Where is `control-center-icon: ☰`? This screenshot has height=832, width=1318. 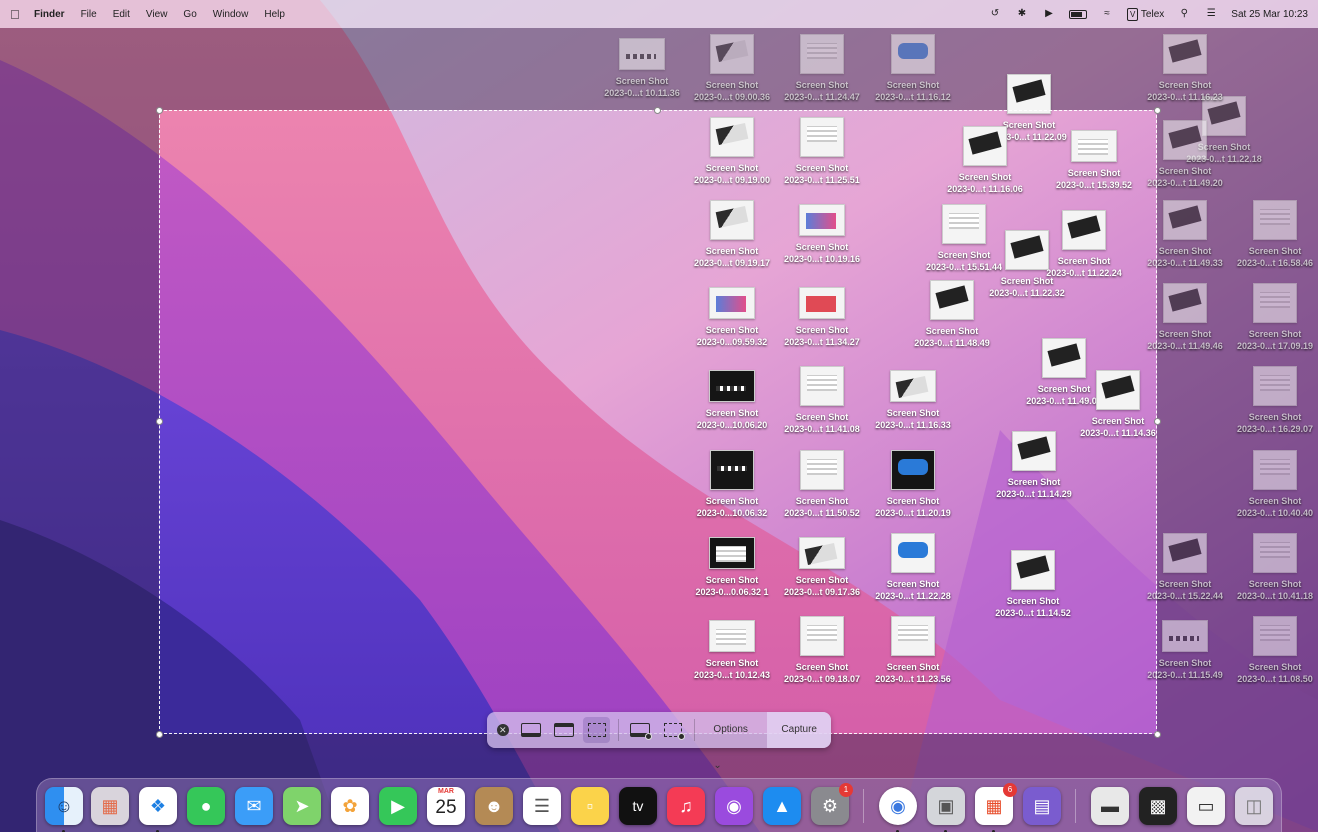 control-center-icon: ☰ is located at coordinates (1211, 14).